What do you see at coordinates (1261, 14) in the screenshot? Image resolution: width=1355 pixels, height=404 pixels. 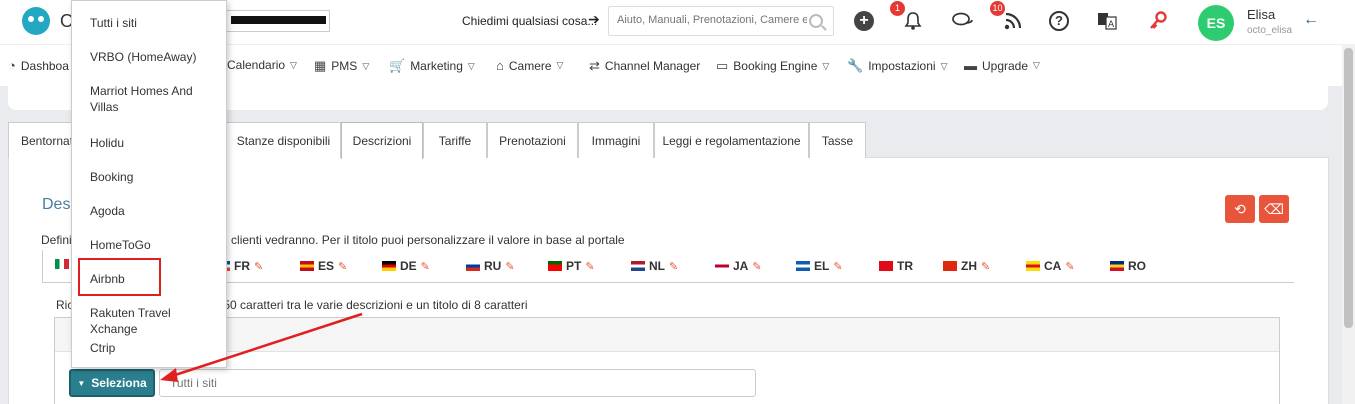 I see `user-name: Elisa` at bounding box center [1261, 14].